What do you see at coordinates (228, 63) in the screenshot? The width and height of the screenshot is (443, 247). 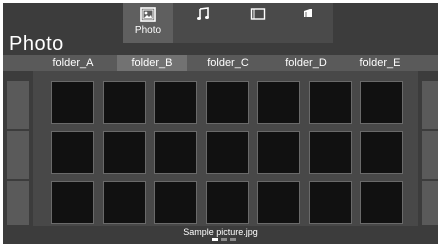 I see `folder-tab-c: folder_C` at bounding box center [228, 63].